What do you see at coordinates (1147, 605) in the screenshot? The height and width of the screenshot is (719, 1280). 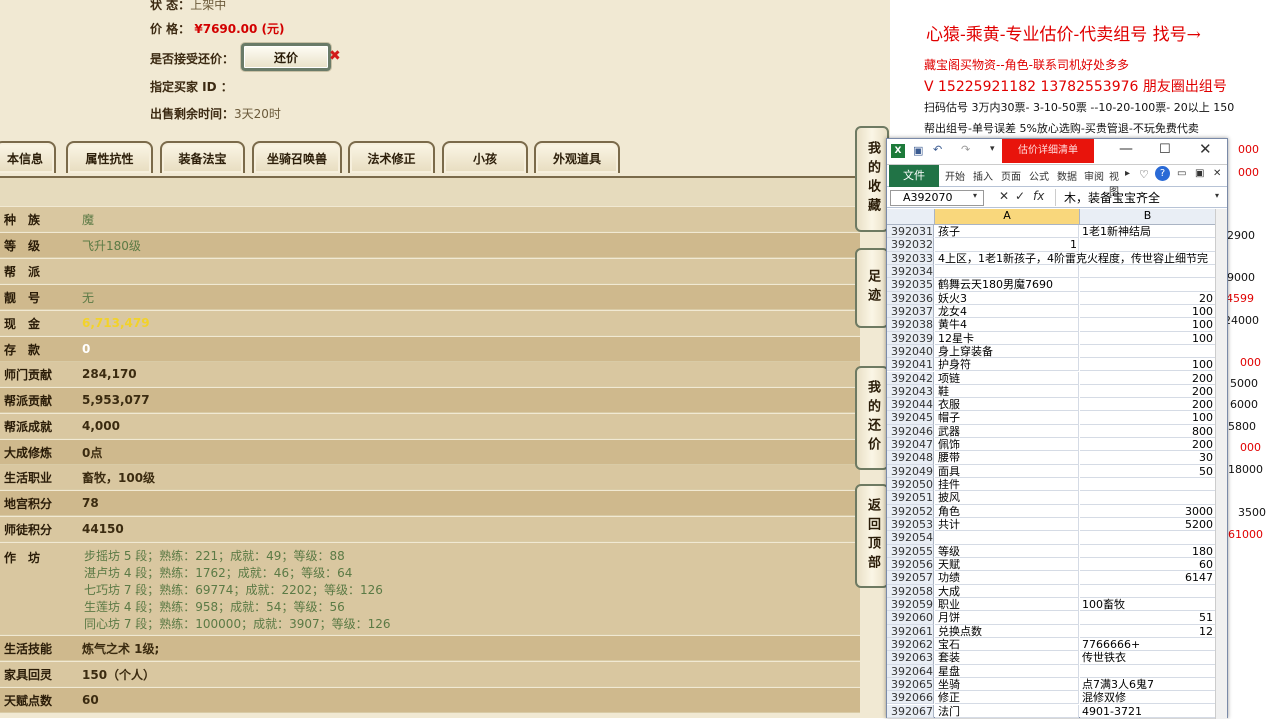 I see `cell-b: 100畜牧` at bounding box center [1147, 605].